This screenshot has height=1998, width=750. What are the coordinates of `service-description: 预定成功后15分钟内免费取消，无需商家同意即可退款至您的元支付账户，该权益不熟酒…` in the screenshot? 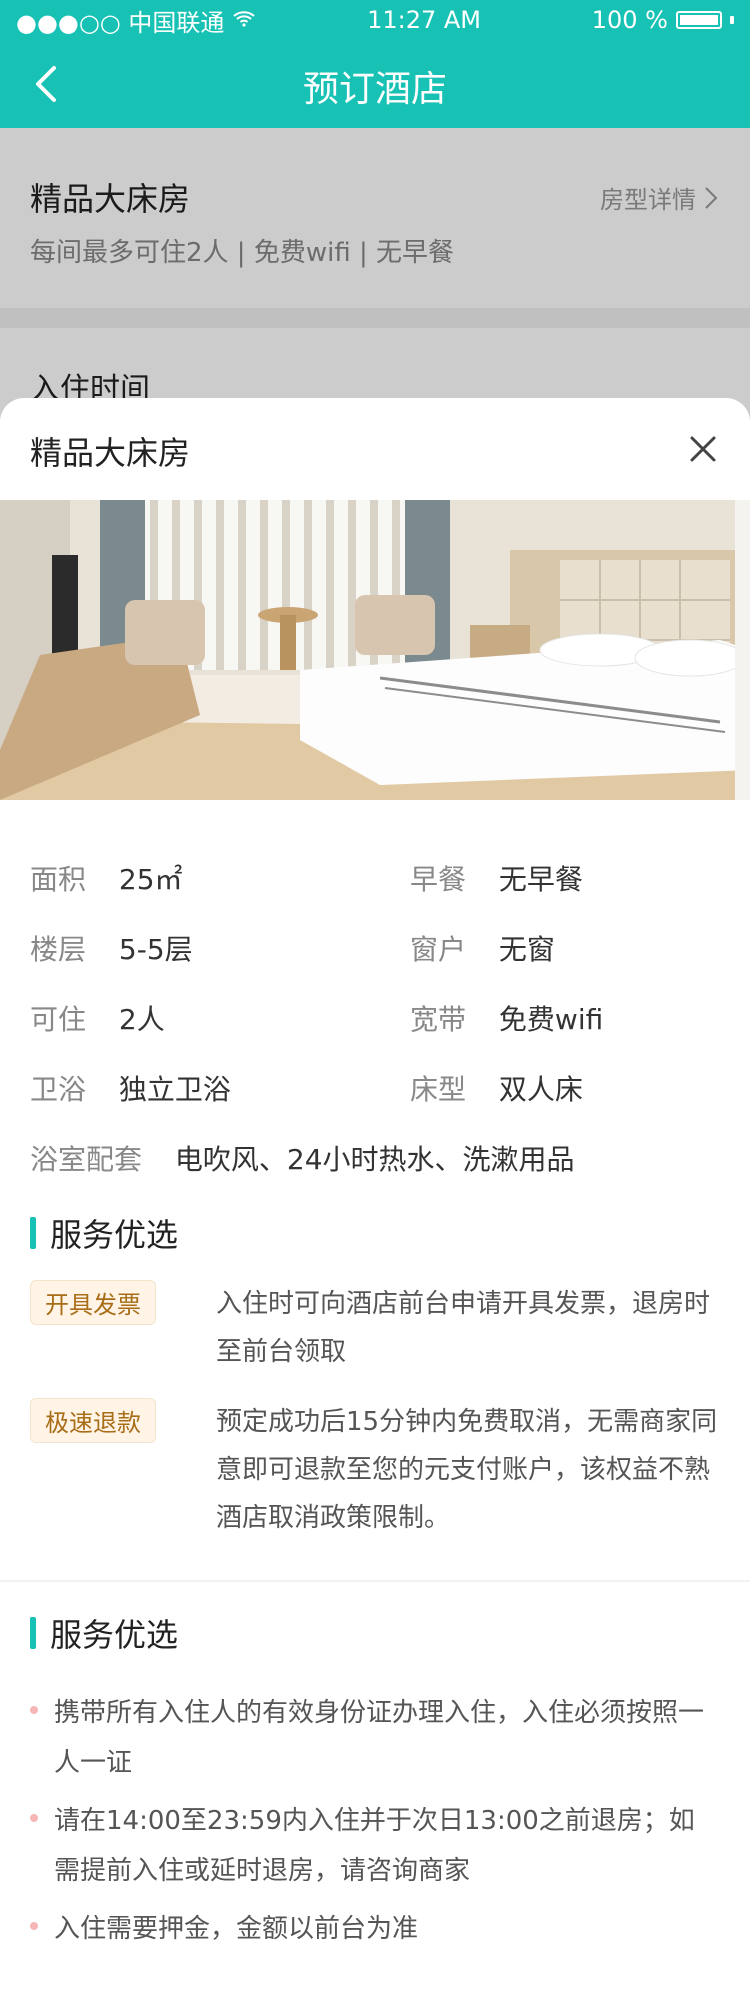 It's located at (467, 1470).